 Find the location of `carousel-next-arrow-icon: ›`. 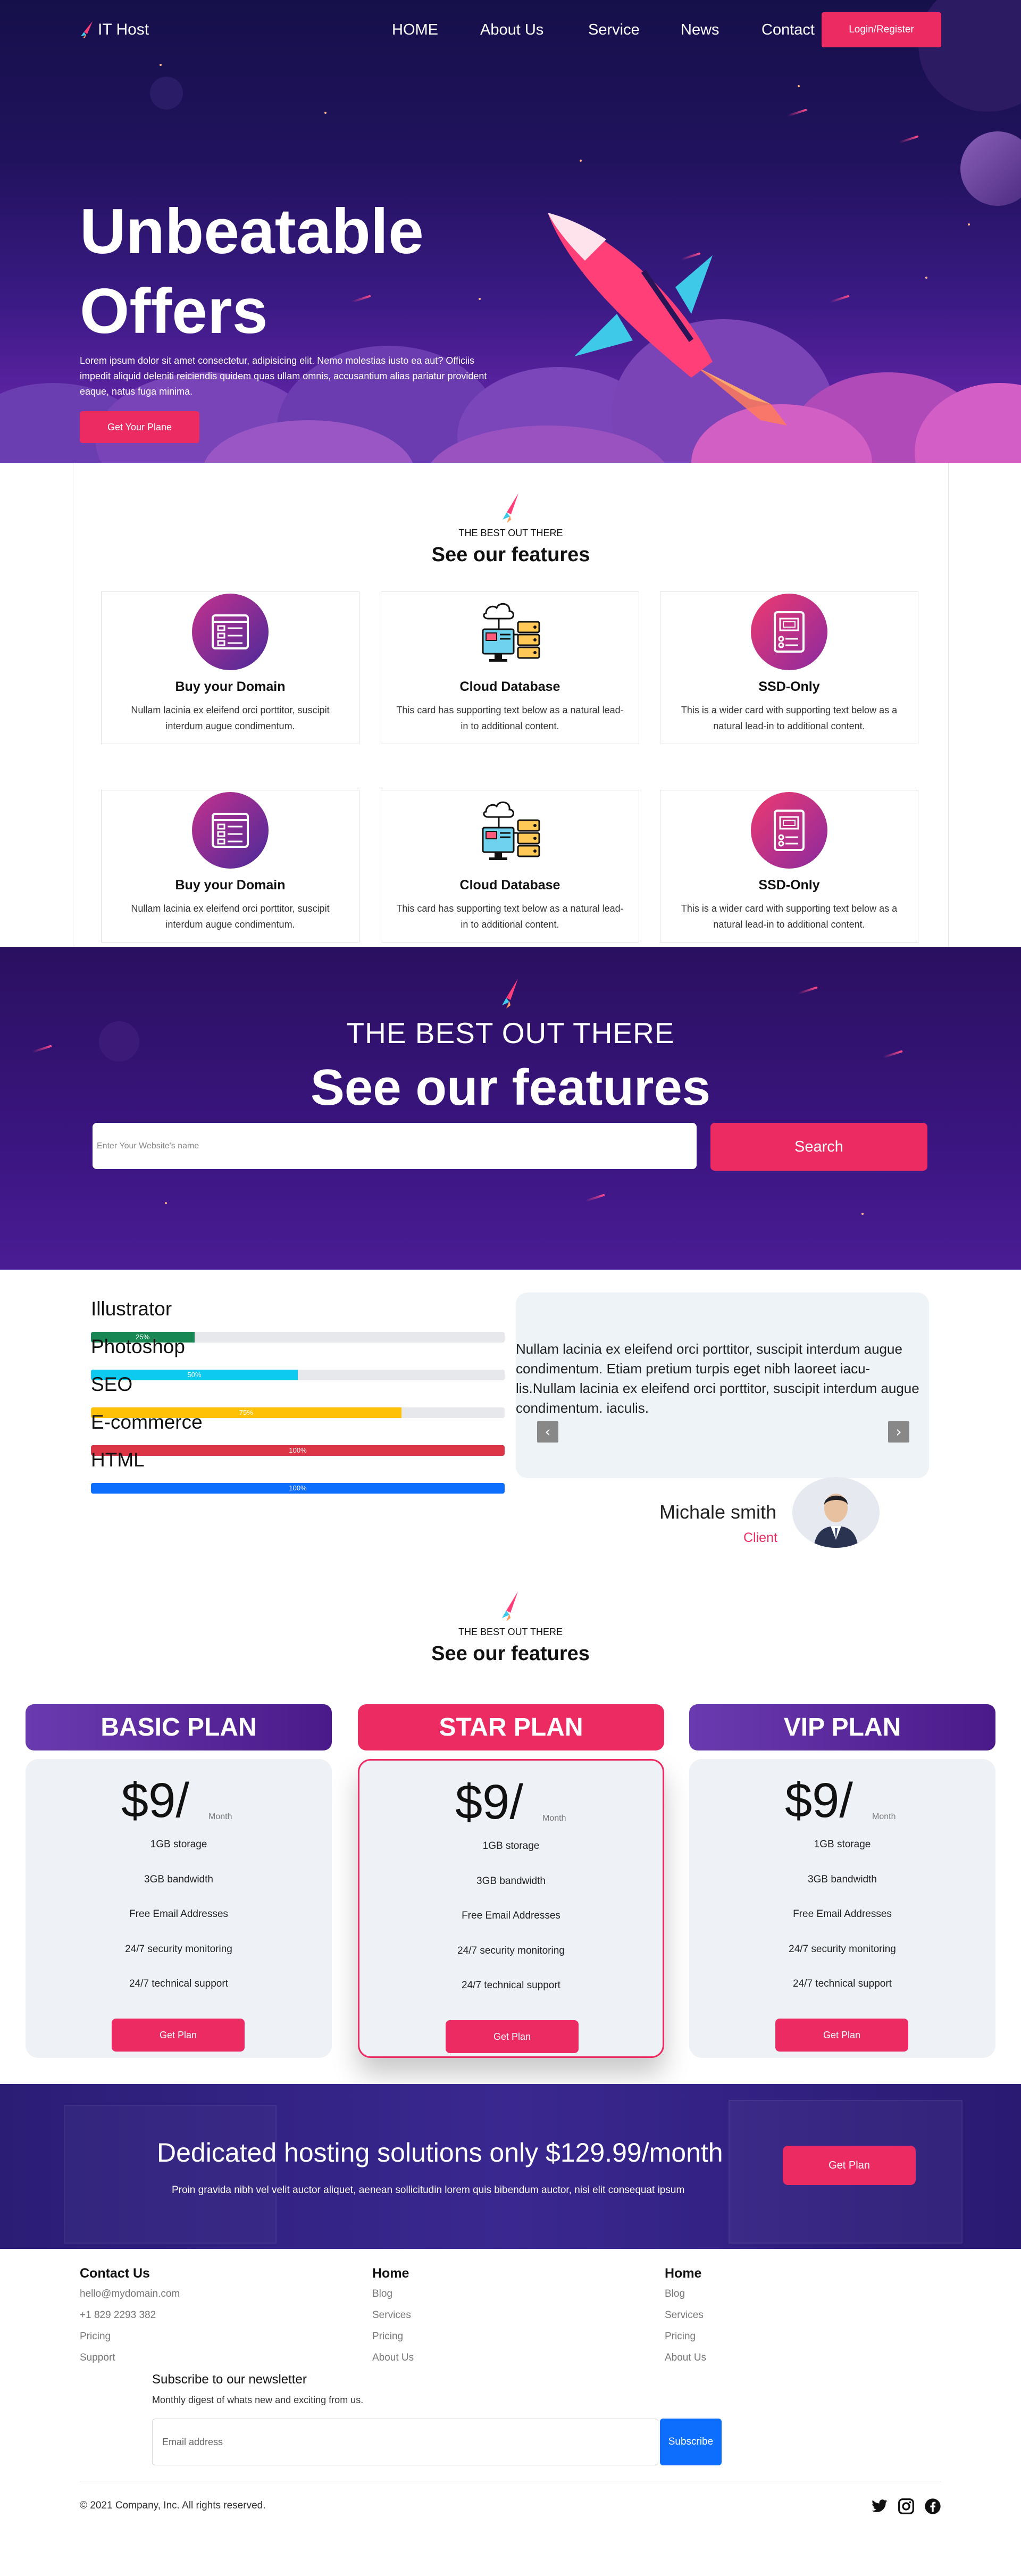

carousel-next-arrow-icon: › is located at coordinates (898, 1432).